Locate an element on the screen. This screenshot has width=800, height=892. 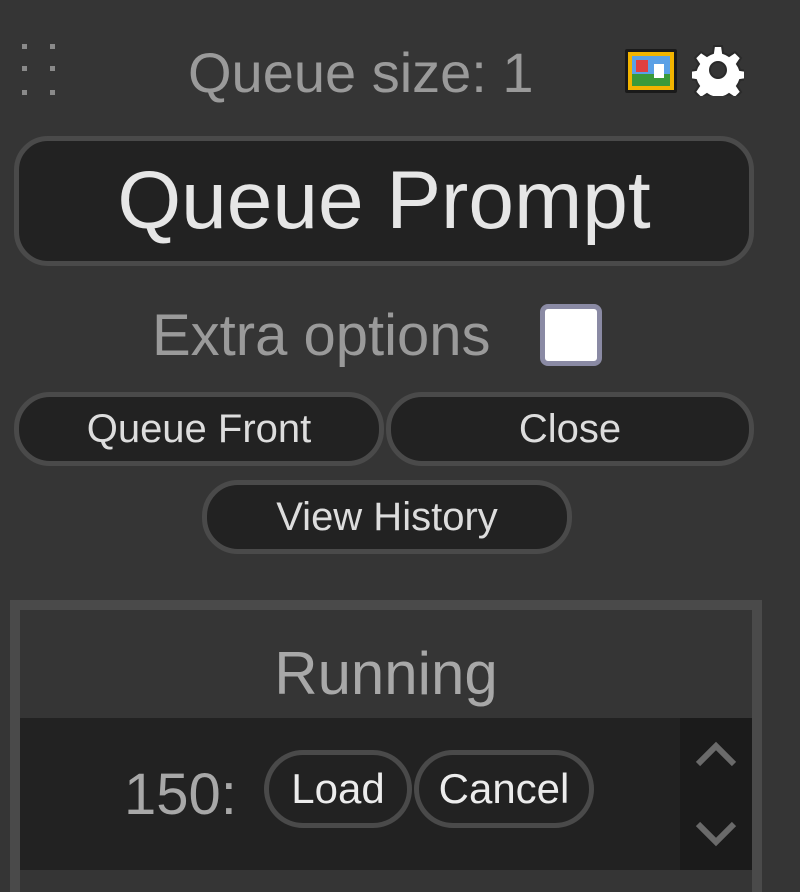
scroll-up-arrow-icon is located at coordinates (716, 756).